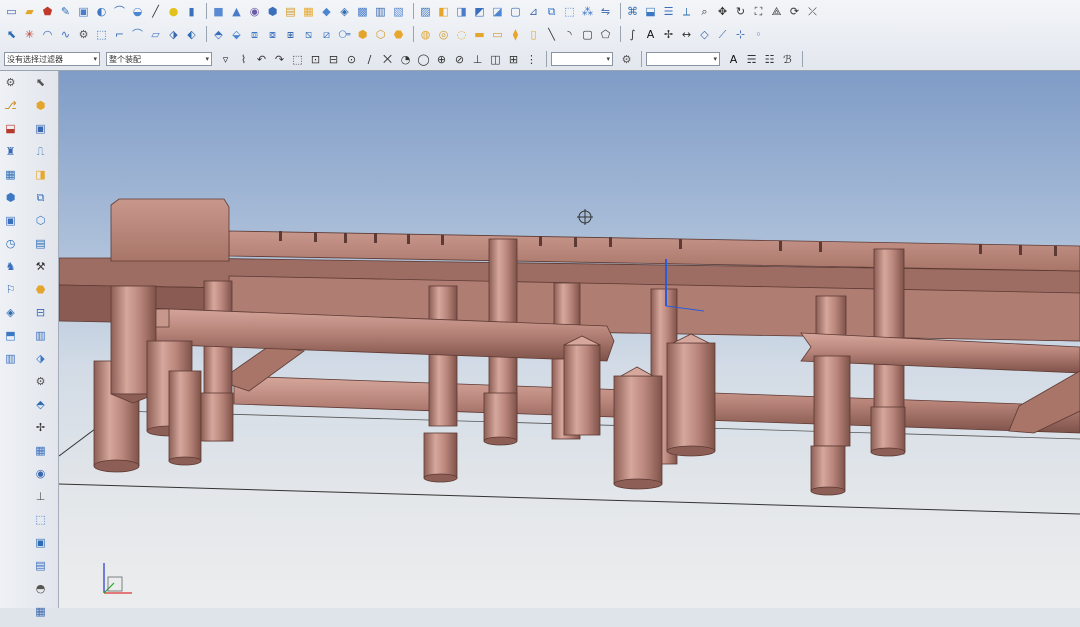 The height and width of the screenshot is (627, 1080). What do you see at coordinates (443, 34) in the screenshot?
I see `face-analysis-icon: ◎` at bounding box center [443, 34].